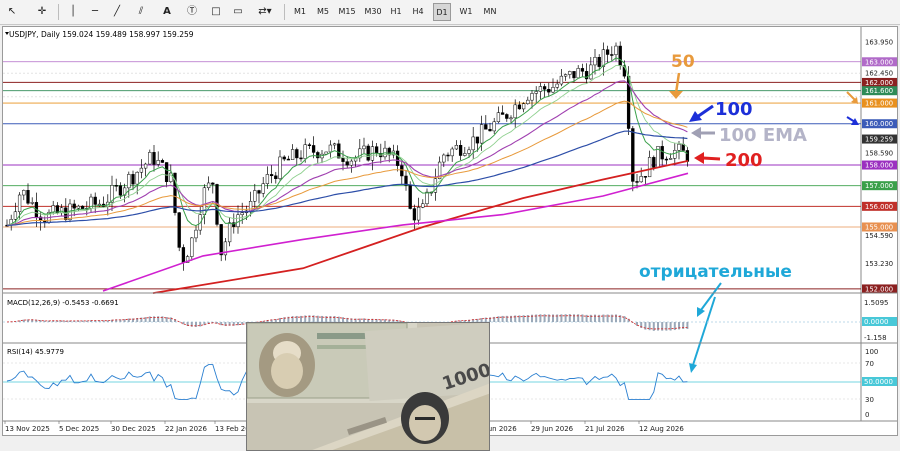  What do you see at coordinates (734, 109) in the screenshot?
I see `annotation-100: 100` at bounding box center [734, 109].